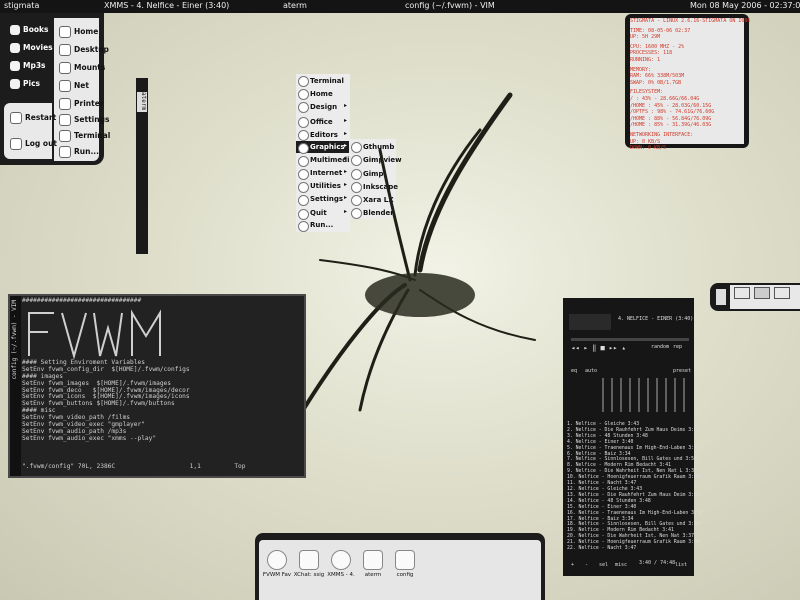 The height and width of the screenshot is (600, 800). Describe the element at coordinates (65, 50) in the screenshot. I see `desktop-icon` at that location.